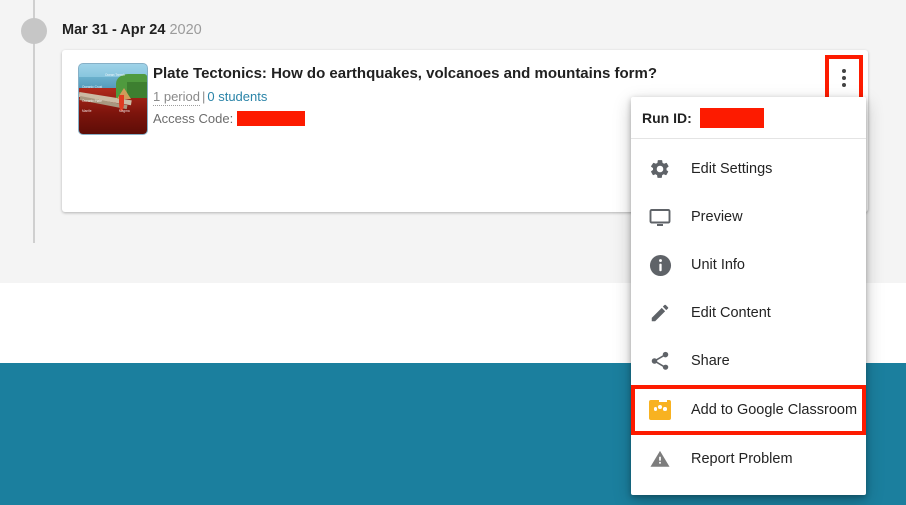 The height and width of the screenshot is (505, 906). What do you see at coordinates (92, 101) in the screenshot?
I see `thumbnail-label-oceanic-plate: Oceanic Plate` at bounding box center [92, 101].